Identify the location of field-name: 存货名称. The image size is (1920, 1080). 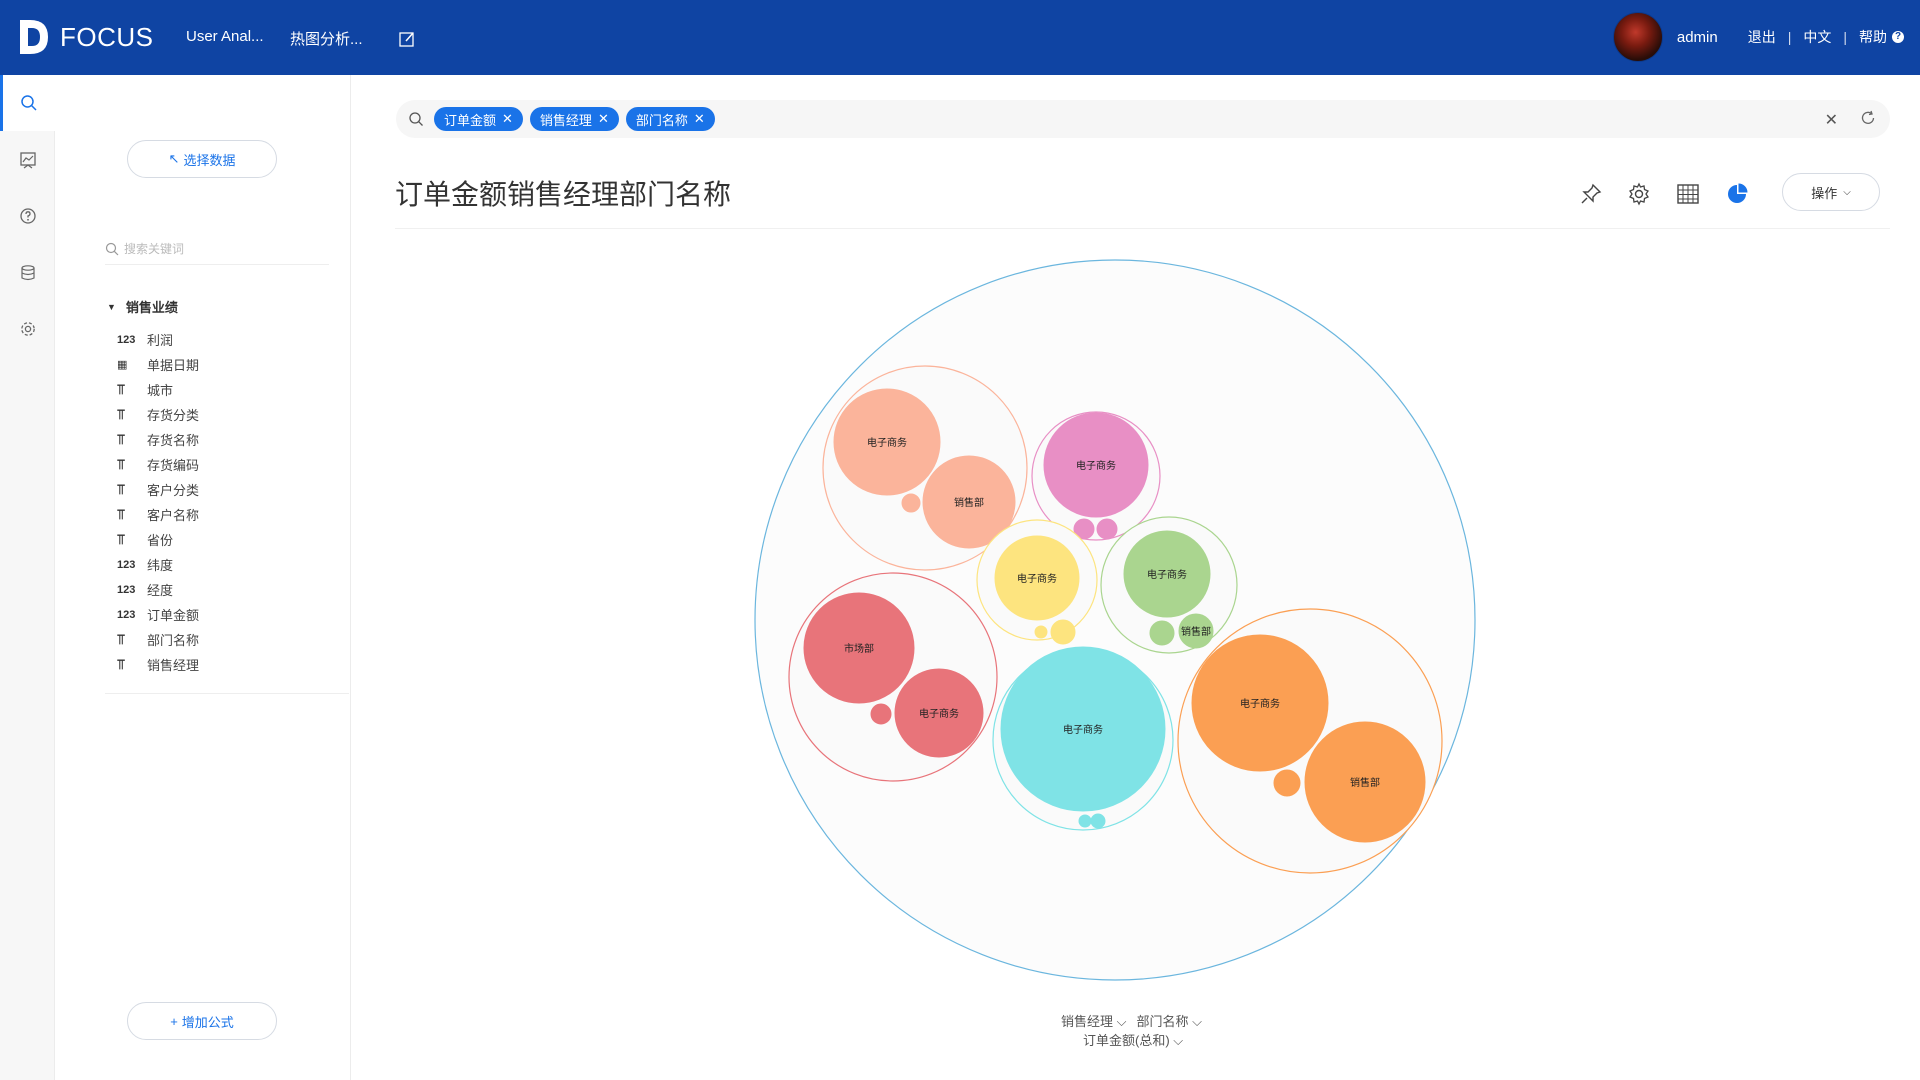
(173, 440).